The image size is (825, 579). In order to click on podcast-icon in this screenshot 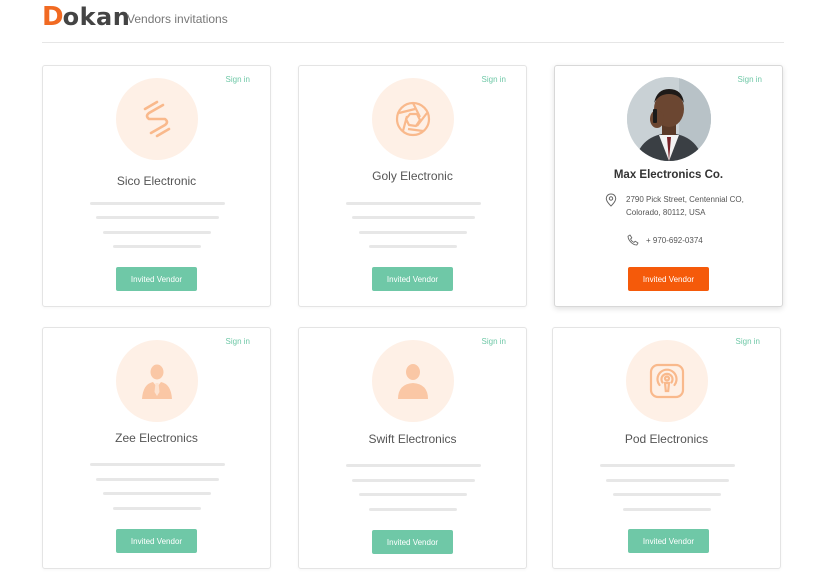, I will do `click(667, 381)`.